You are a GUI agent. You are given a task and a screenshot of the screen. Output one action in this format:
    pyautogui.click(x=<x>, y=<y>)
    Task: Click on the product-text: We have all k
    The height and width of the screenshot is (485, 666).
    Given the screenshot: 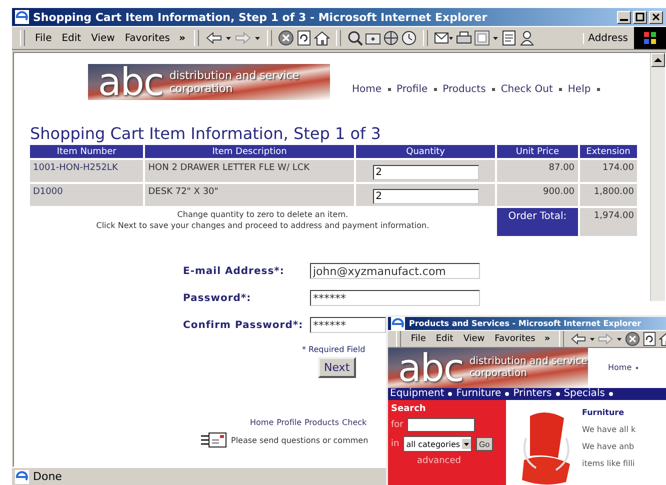 What is the action you would take?
    pyautogui.click(x=609, y=429)
    